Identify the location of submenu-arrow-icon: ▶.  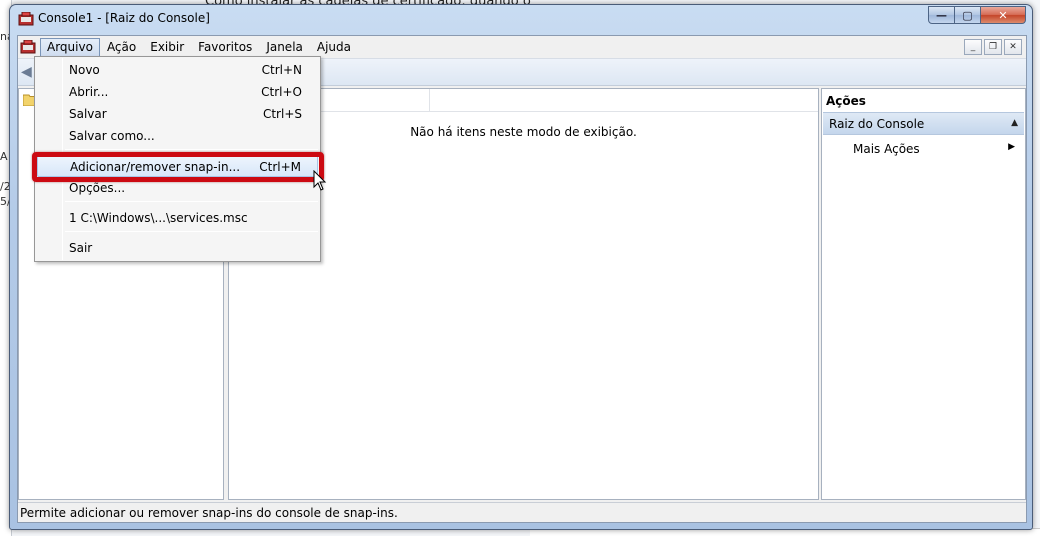
(1011, 147).